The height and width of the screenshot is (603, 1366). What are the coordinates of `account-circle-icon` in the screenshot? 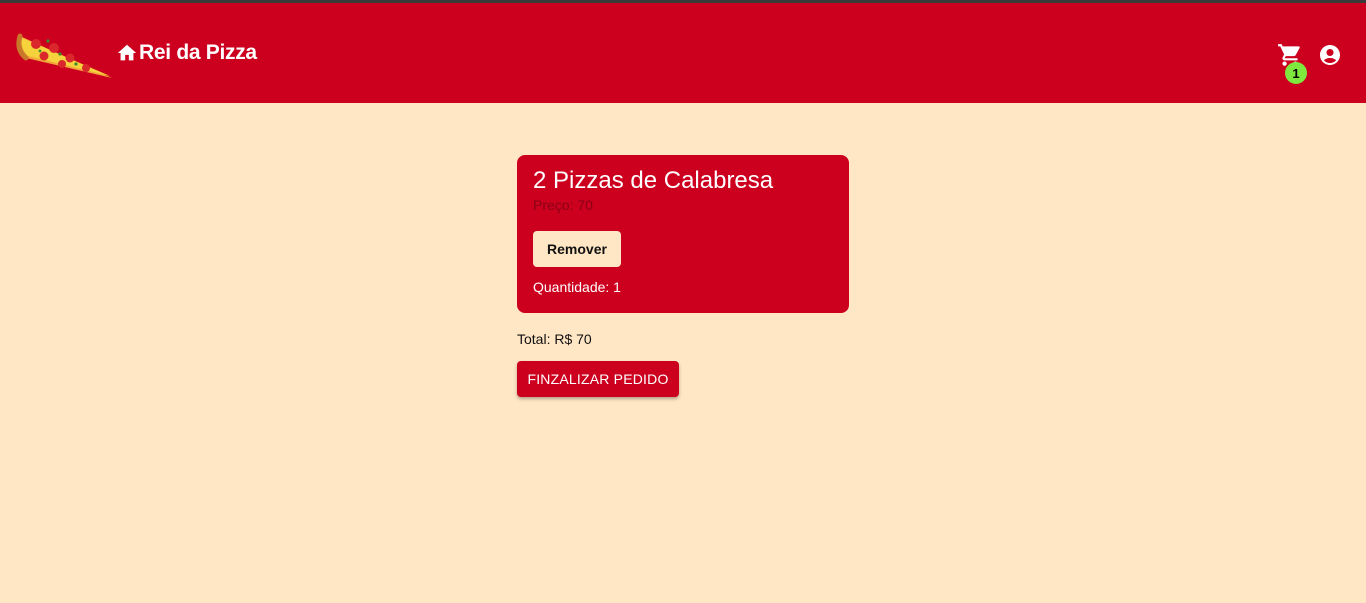 It's located at (1330, 55).